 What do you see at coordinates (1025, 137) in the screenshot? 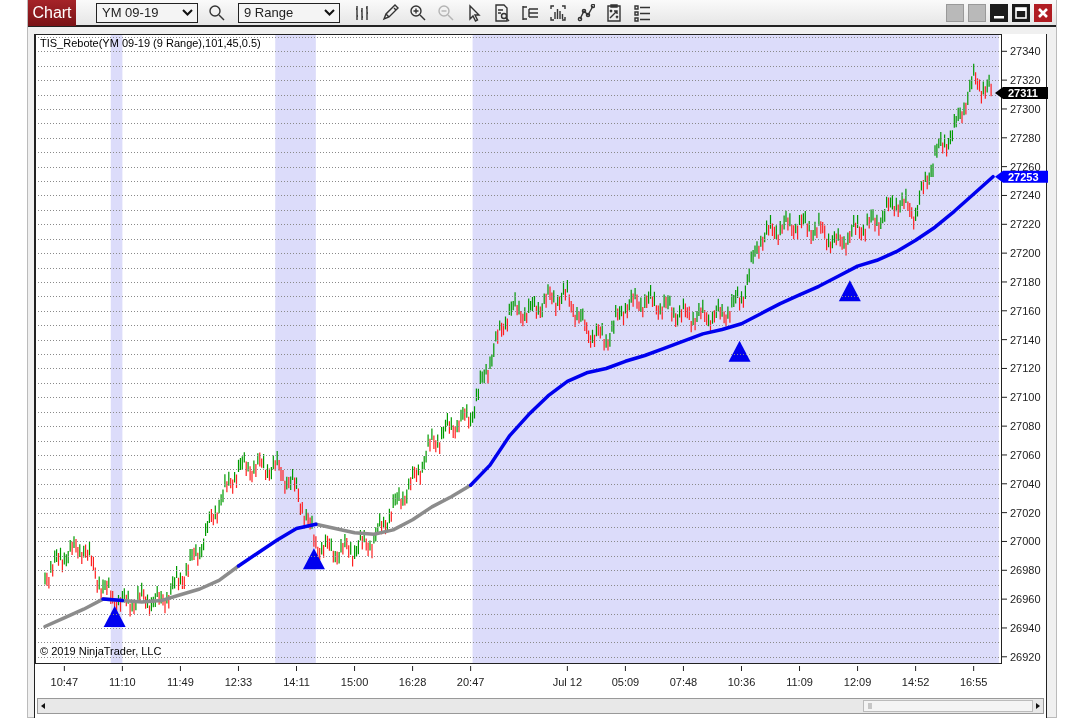
I see `axis-label: 27280` at bounding box center [1025, 137].